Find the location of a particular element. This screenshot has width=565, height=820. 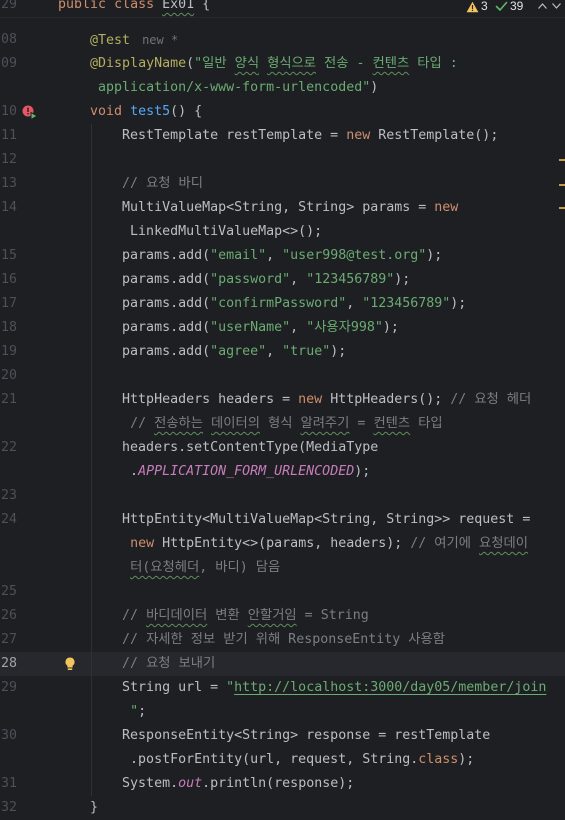

code-line-32: 32 } is located at coordinates (282, 808).